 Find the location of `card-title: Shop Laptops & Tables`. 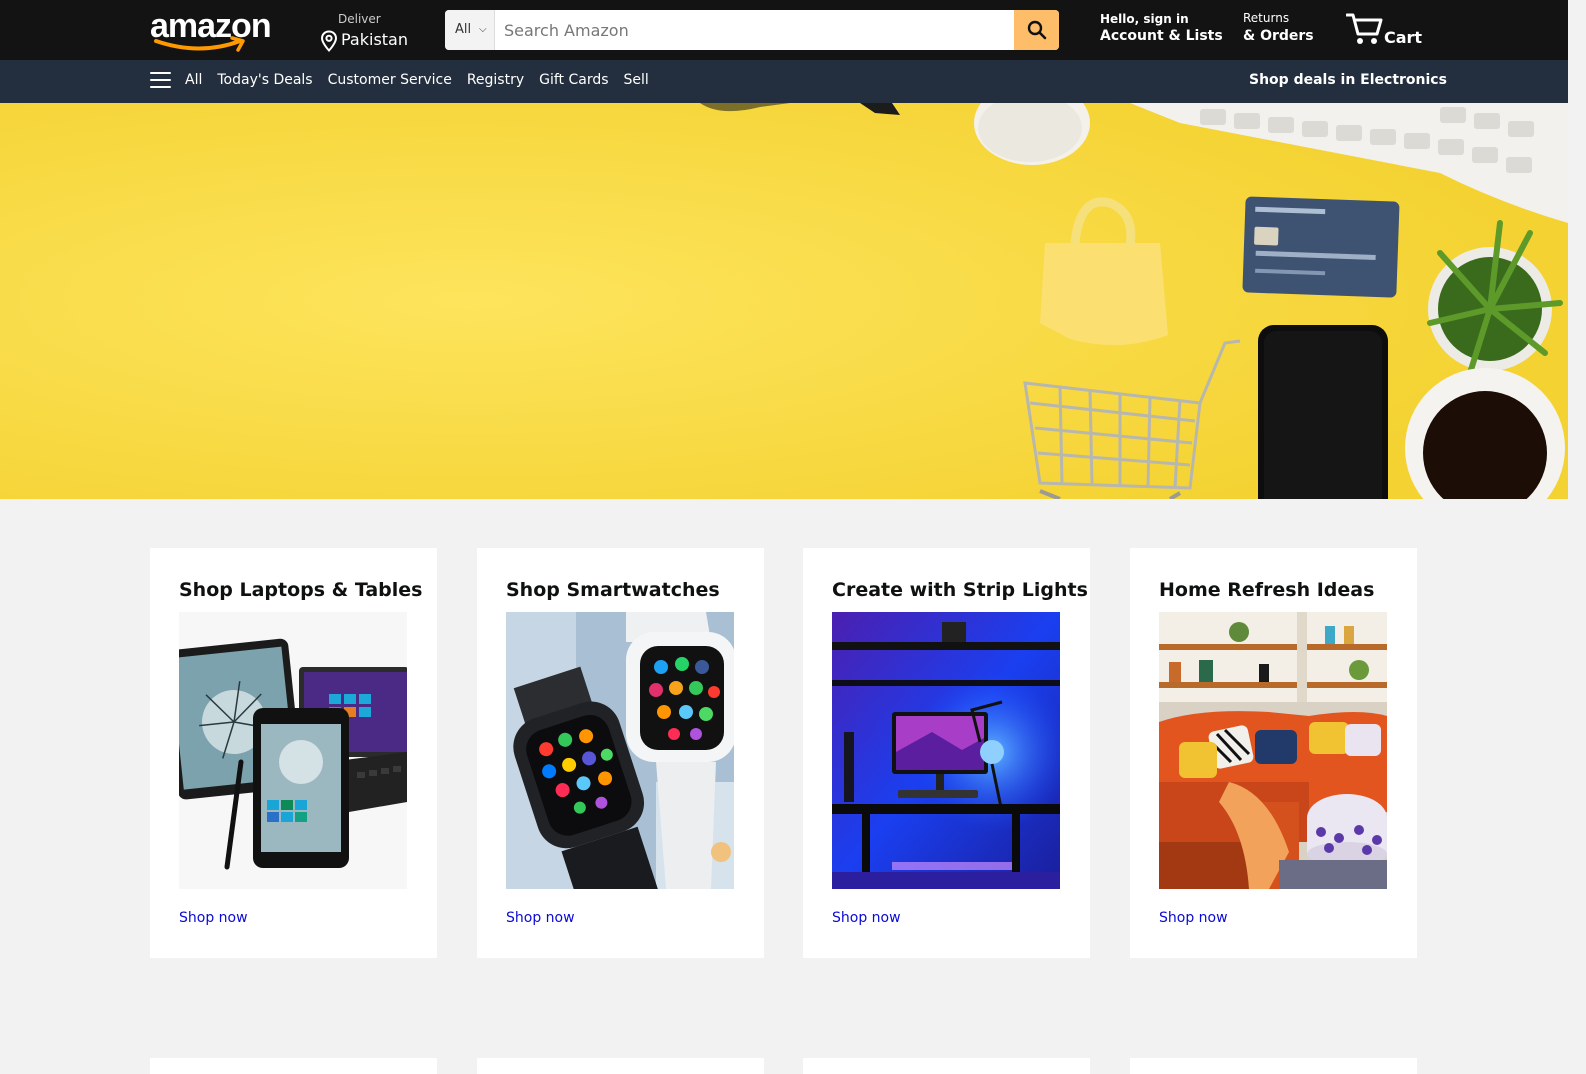

card-title: Shop Laptops & Tables is located at coordinates (301, 590).